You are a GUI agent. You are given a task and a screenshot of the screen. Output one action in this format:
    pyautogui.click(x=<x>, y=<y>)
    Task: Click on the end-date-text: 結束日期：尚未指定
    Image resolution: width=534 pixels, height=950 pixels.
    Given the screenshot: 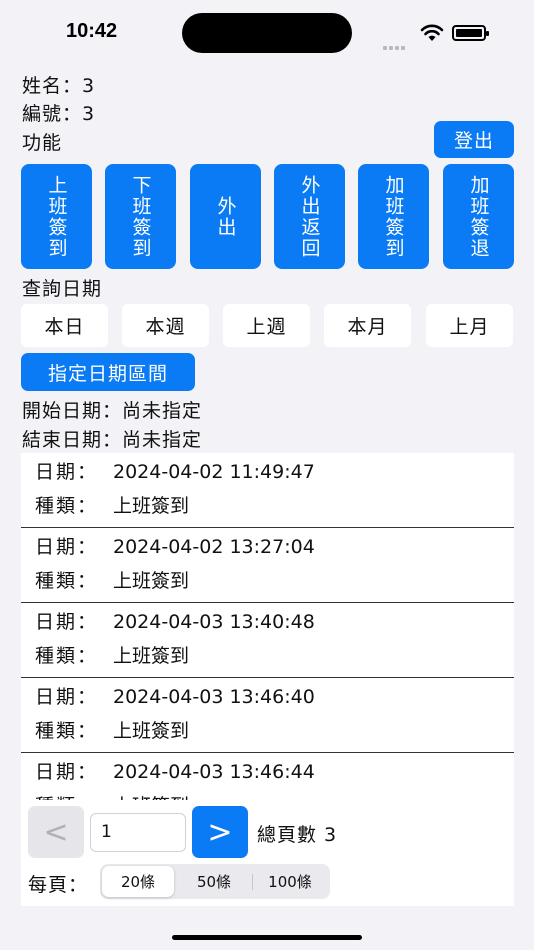 What is the action you would take?
    pyautogui.click(x=112, y=440)
    